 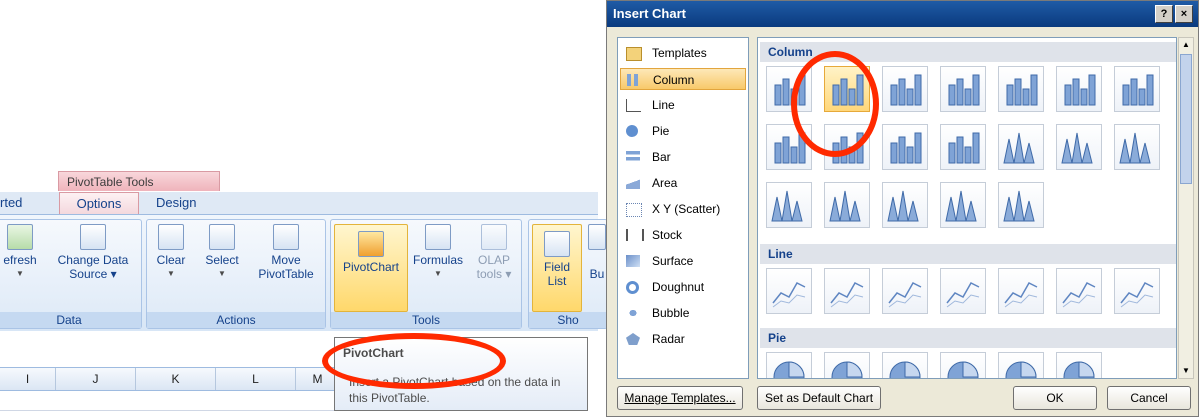 What do you see at coordinates (371, 244) in the screenshot?
I see `pivotchart-icon` at bounding box center [371, 244].